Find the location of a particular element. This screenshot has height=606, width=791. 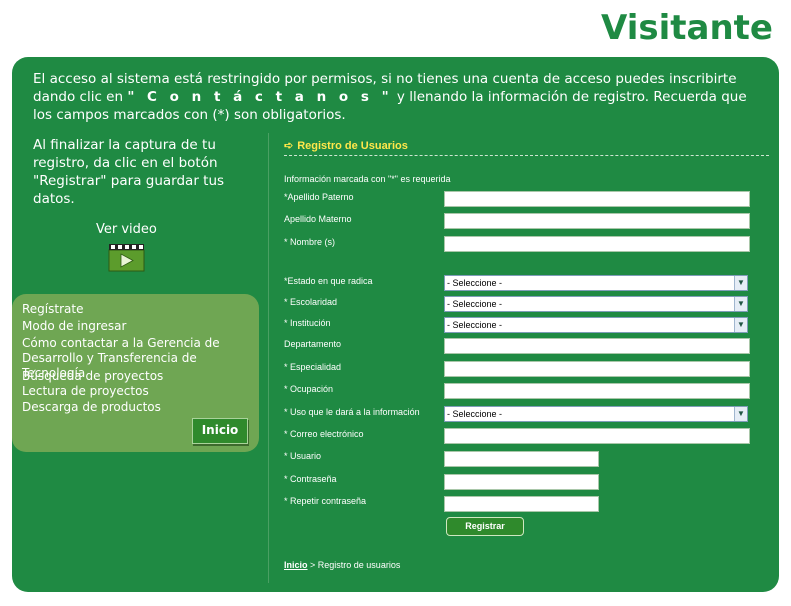

breadcrumb-home-link: Inicio is located at coordinates (296, 565).